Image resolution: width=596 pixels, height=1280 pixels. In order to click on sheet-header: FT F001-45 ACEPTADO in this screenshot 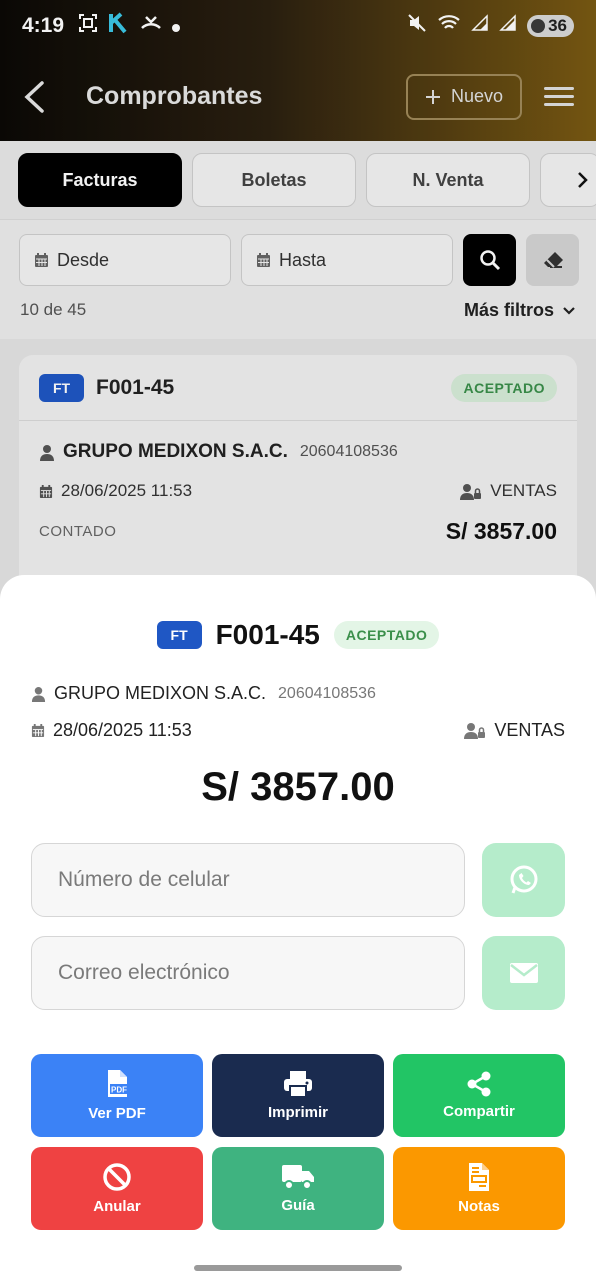, I will do `click(298, 635)`.